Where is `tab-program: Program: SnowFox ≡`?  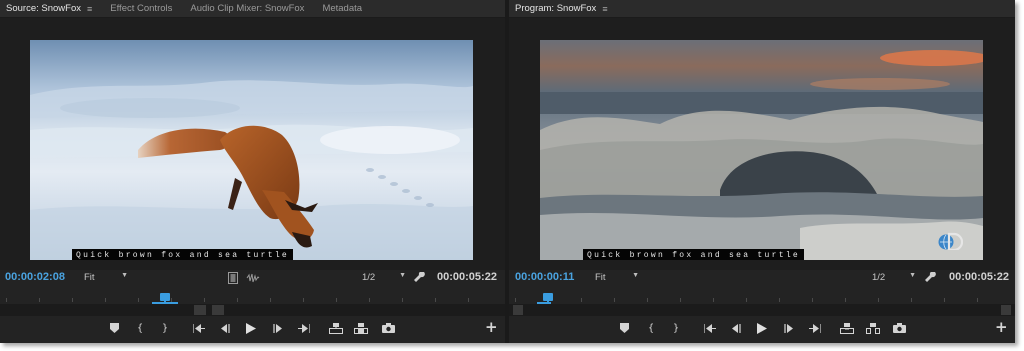
tab-program: Program: SnowFox ≡ is located at coordinates (564, 9).